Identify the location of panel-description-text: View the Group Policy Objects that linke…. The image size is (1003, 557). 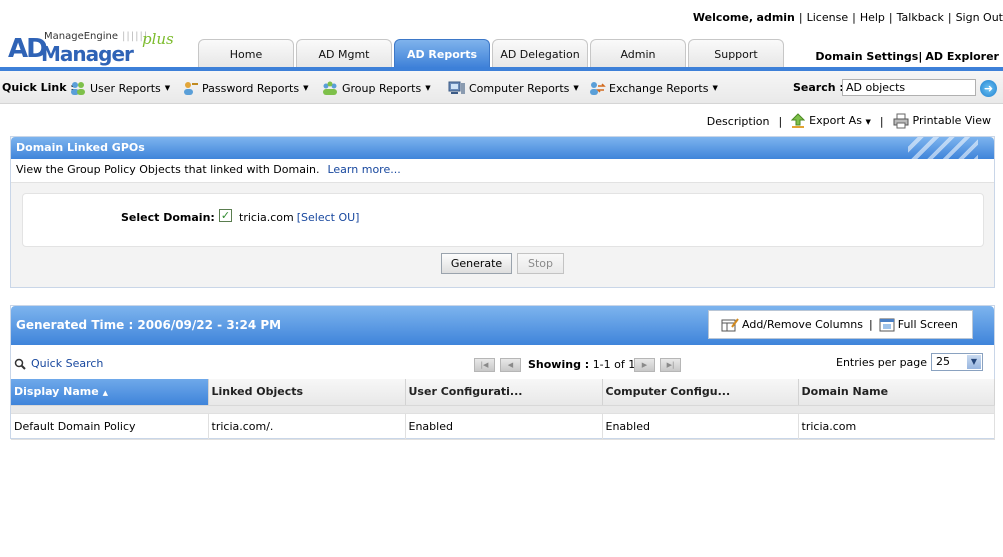
(168, 169).